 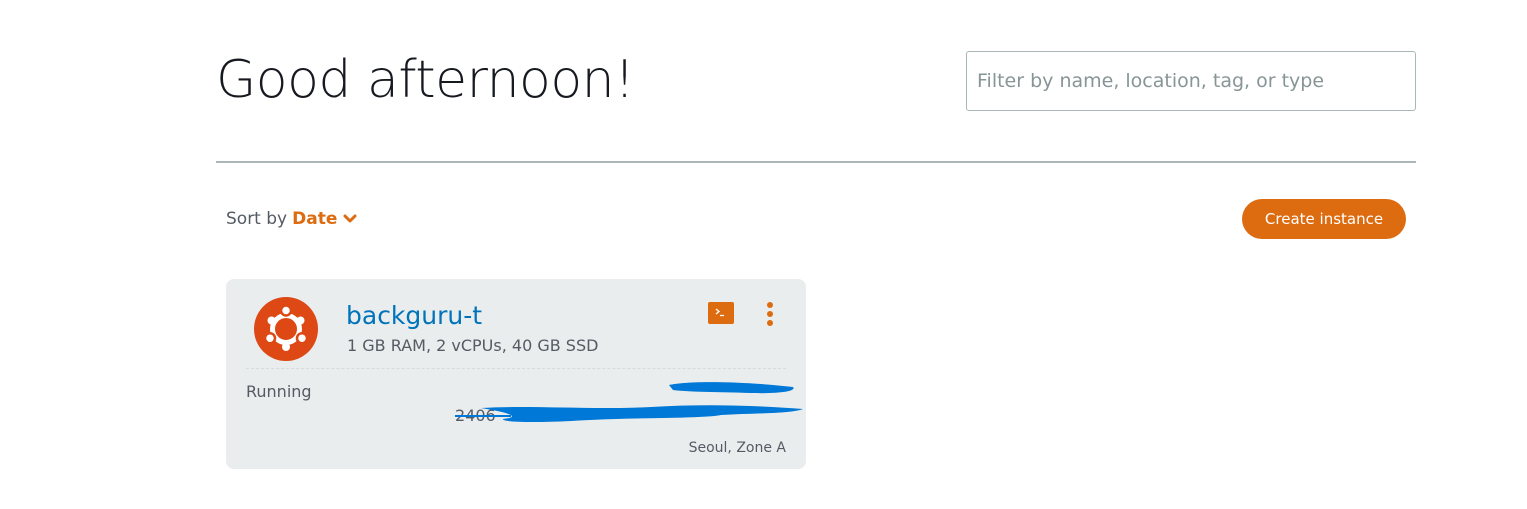 I want to click on chevron-down-icon, so click(x=350, y=218).